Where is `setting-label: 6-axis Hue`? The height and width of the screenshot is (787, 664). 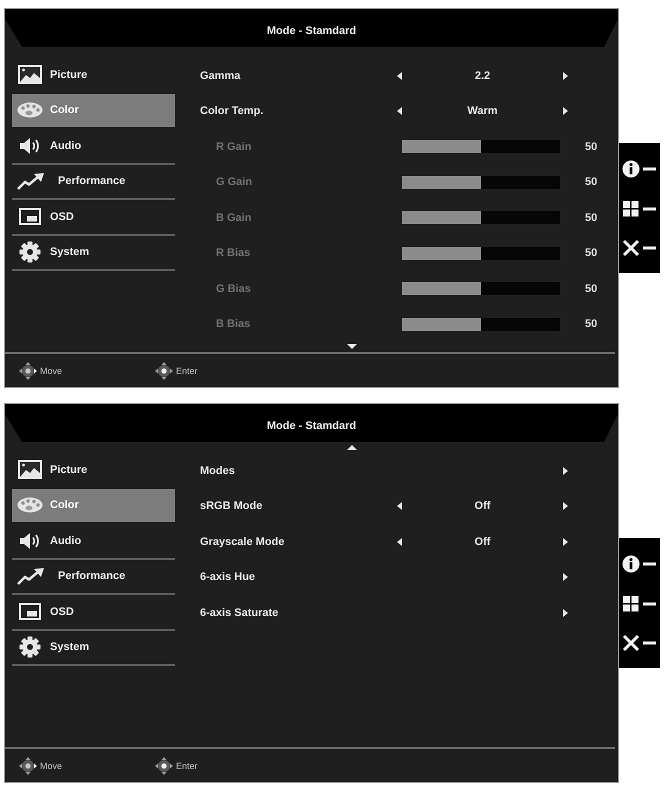 setting-label: 6-axis Hue is located at coordinates (228, 577).